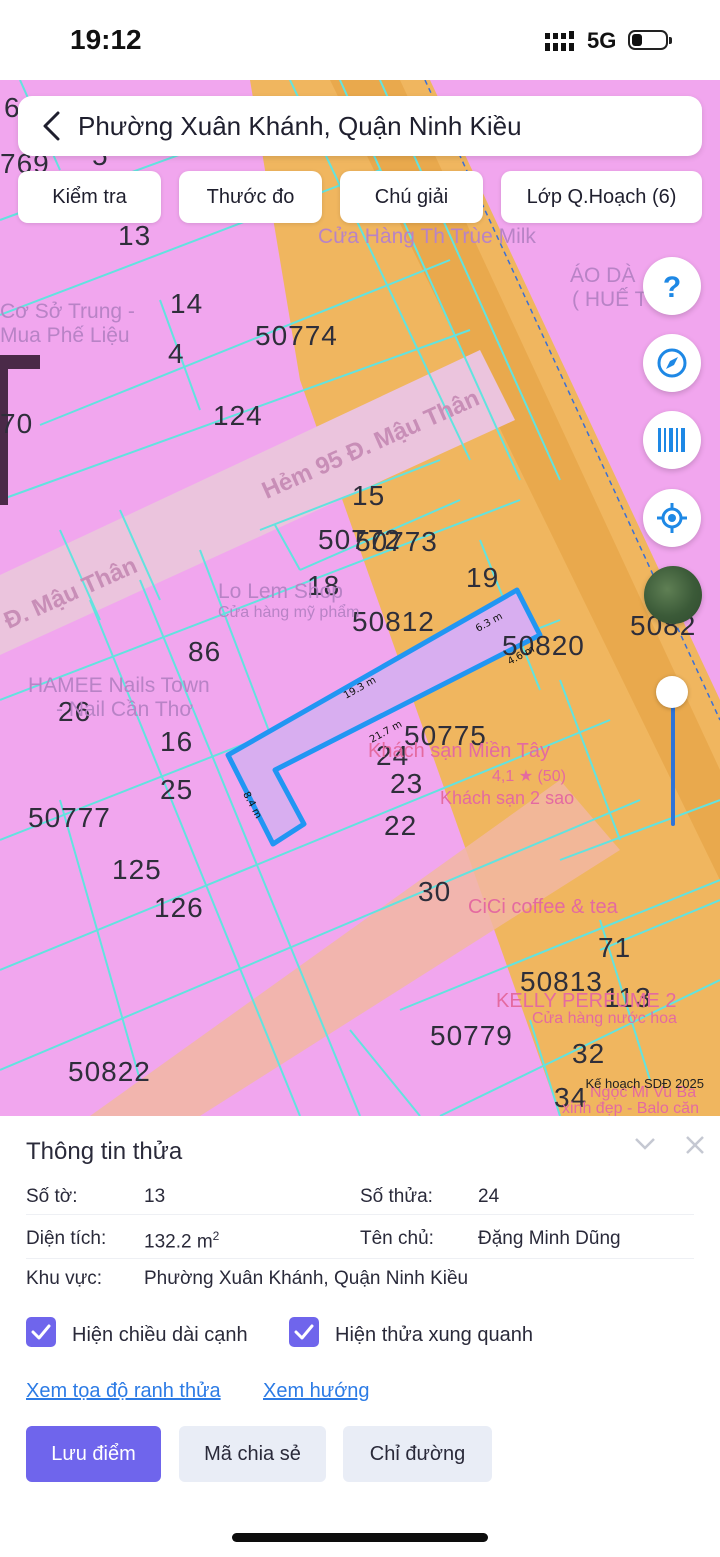  What do you see at coordinates (529, 776) in the screenshot?
I see `poi-label: 4,1 ★ (50)` at bounding box center [529, 776].